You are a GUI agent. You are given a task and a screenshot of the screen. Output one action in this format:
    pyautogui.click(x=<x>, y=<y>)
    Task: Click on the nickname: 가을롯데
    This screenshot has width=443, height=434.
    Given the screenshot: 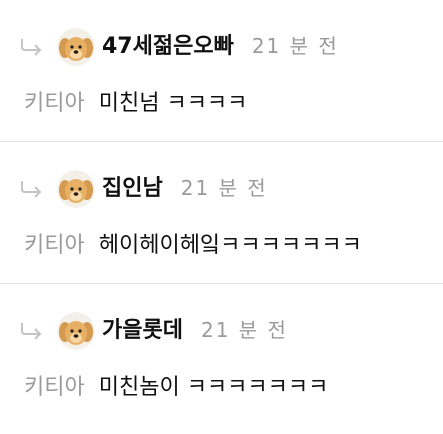 What is the action you would take?
    pyautogui.click(x=142, y=330)
    